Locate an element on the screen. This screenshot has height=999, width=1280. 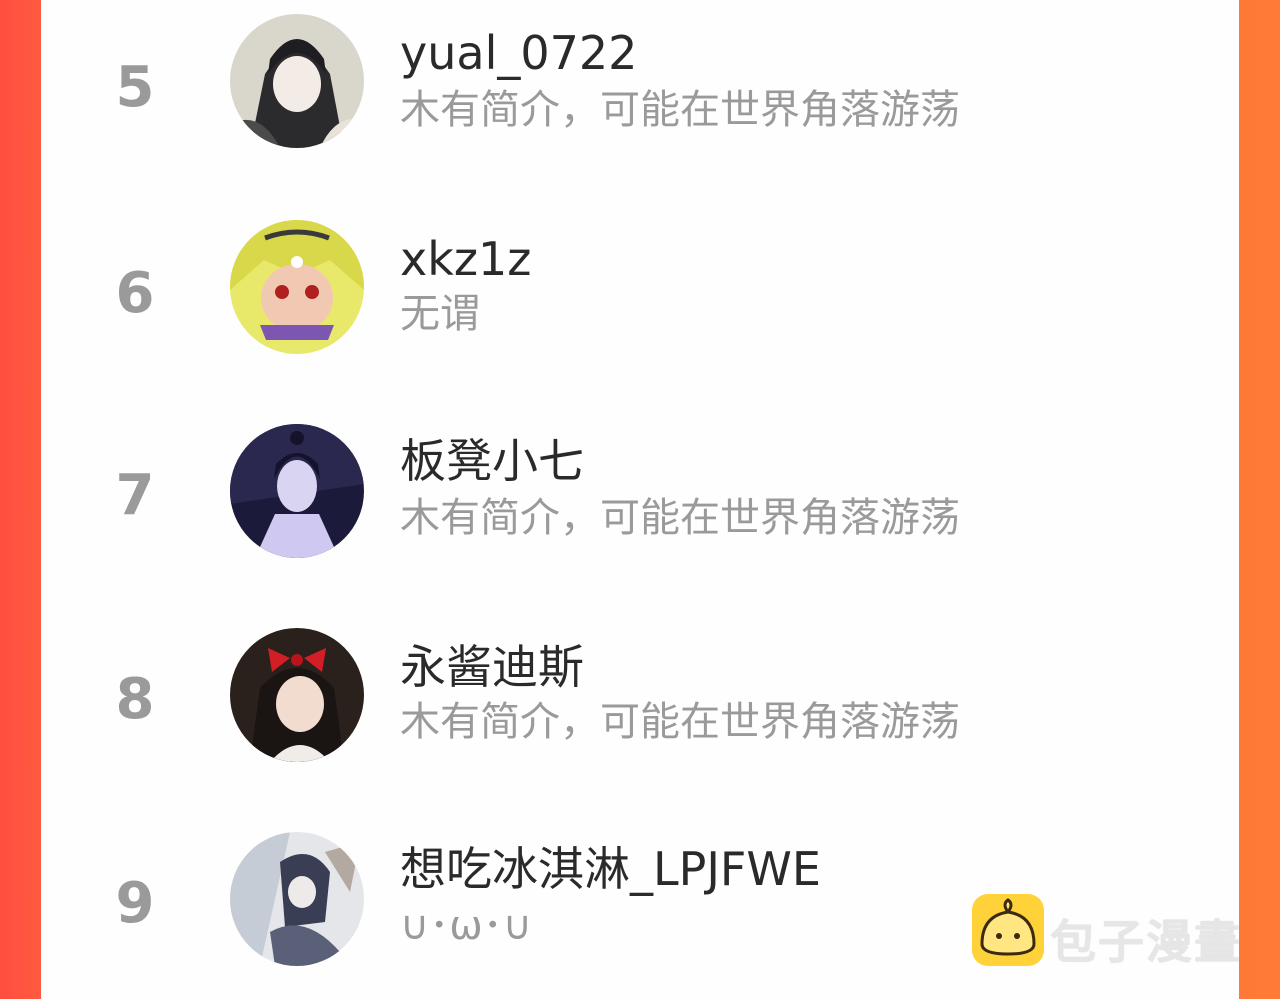
watermark: 包子漫畫 is located at coordinates (1107, 931).